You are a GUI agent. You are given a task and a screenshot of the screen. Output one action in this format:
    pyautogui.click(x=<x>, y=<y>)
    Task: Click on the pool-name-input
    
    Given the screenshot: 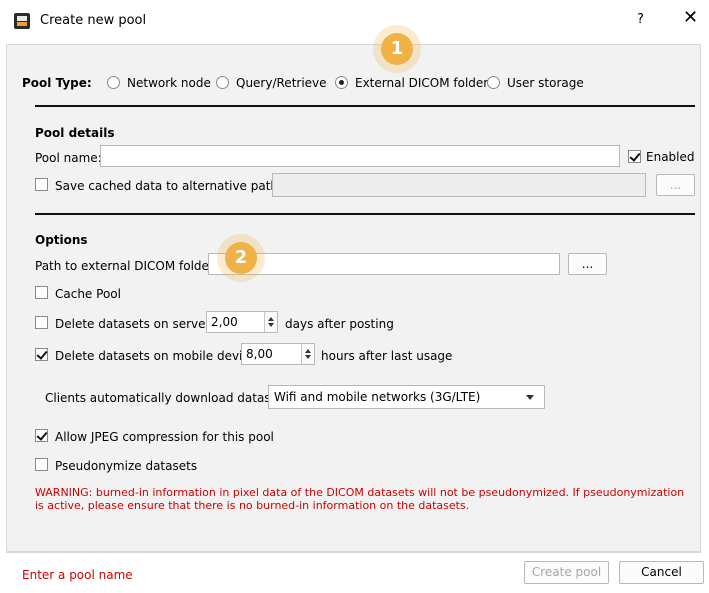 What is the action you would take?
    pyautogui.click(x=360, y=156)
    